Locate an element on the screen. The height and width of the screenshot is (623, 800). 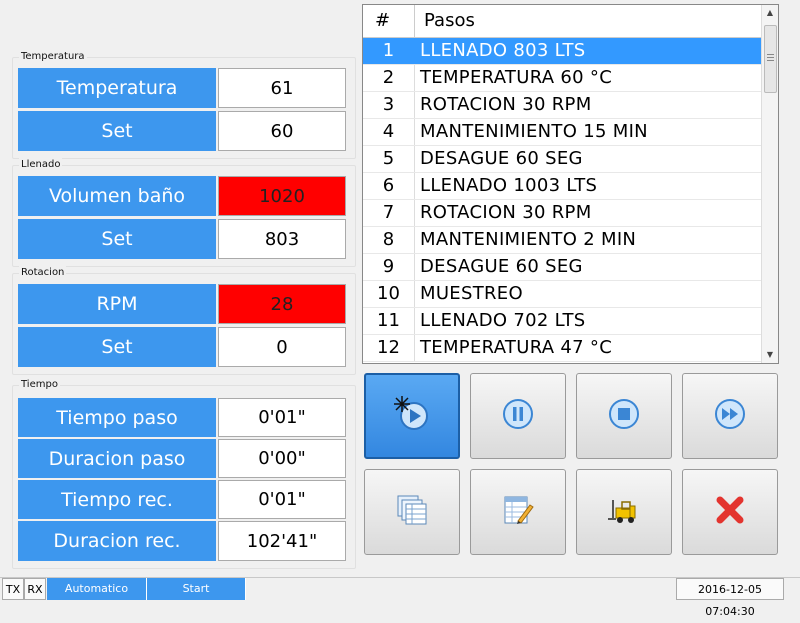
temperatura-set-value: 60 is located at coordinates (282, 131).